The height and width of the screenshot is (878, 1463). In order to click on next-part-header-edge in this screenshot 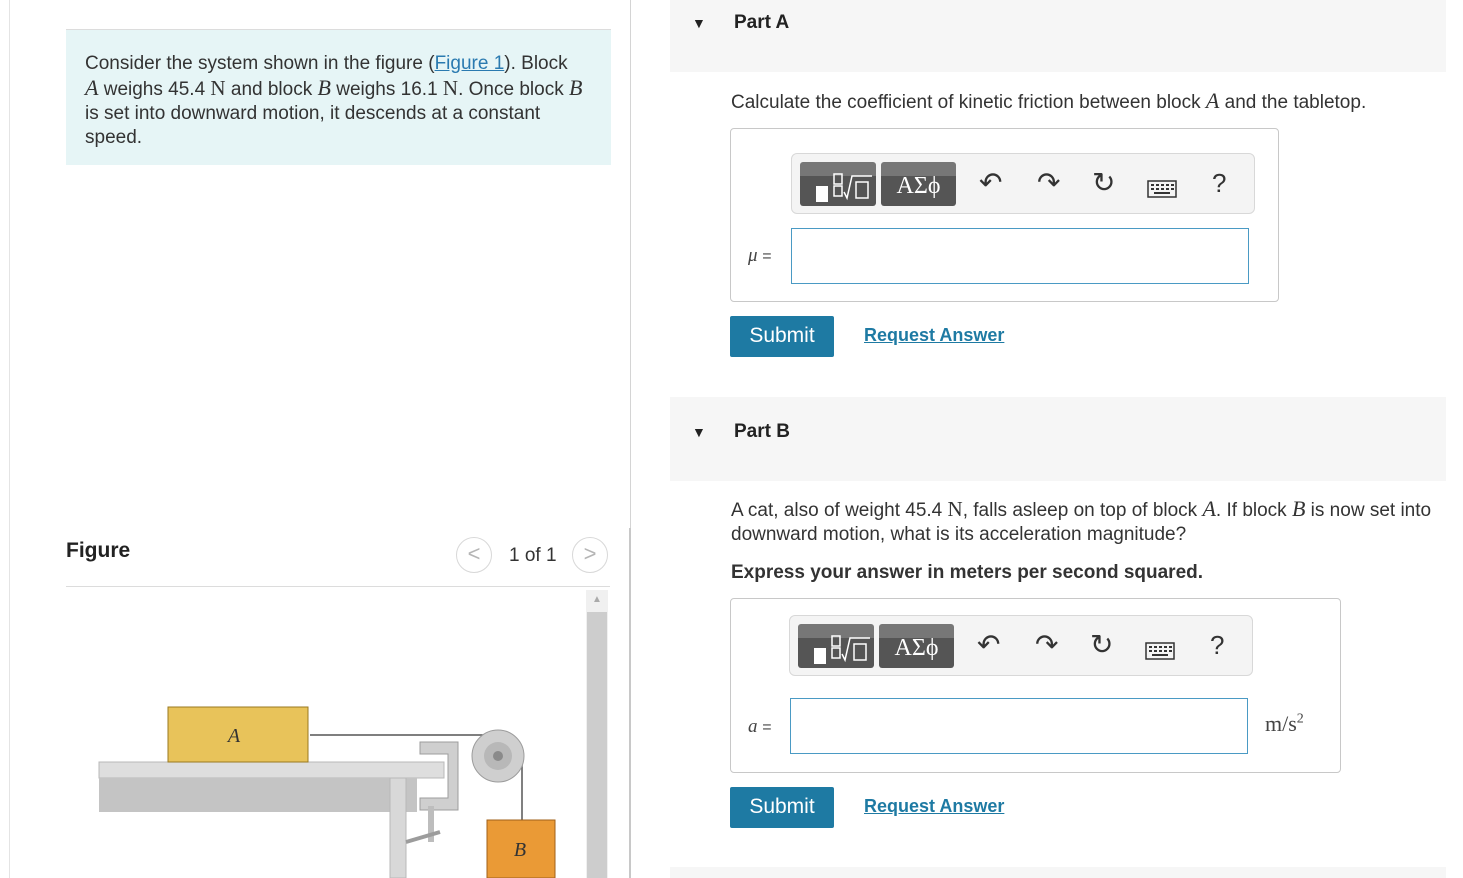, I will do `click(1058, 872)`.